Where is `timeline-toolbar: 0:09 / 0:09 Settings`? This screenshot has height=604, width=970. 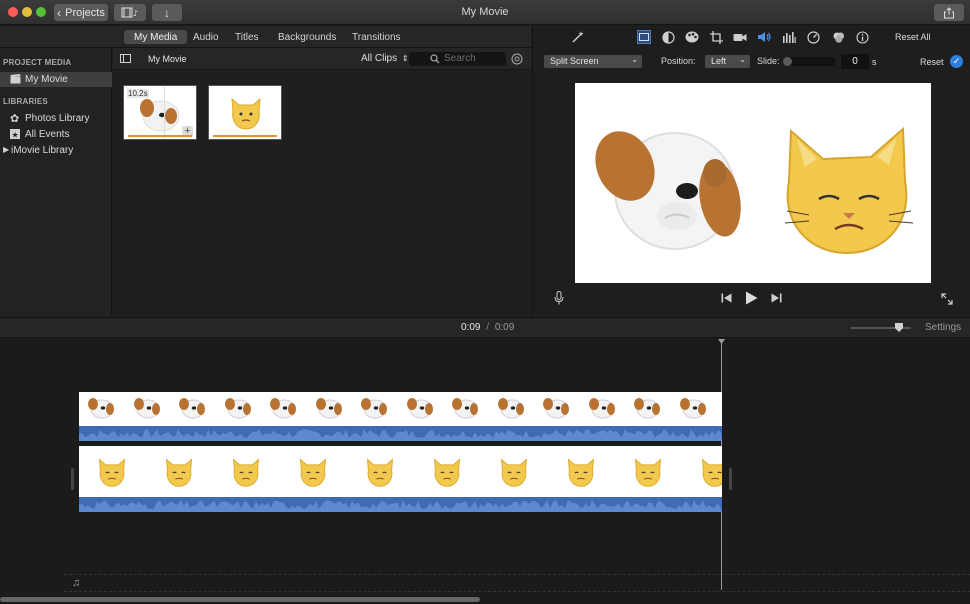 timeline-toolbar: 0:09 / 0:09 Settings is located at coordinates (485, 327).